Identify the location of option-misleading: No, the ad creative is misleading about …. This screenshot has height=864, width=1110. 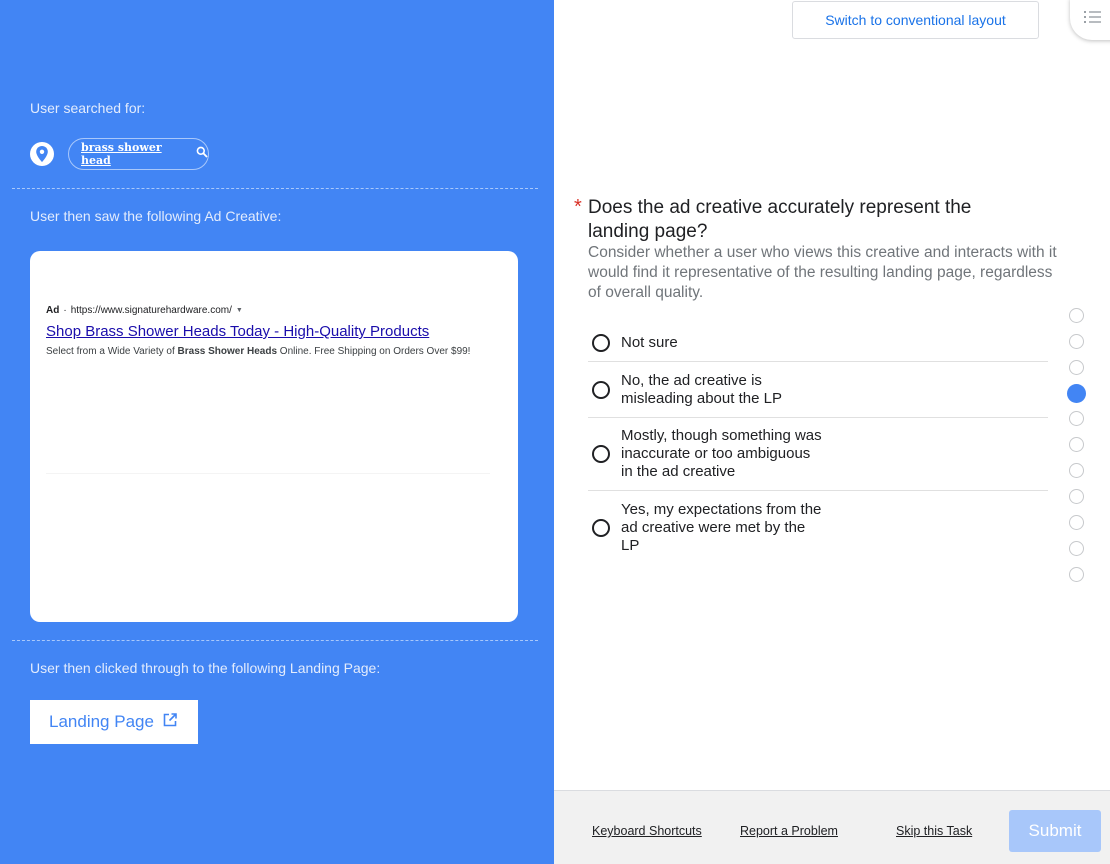
(818, 390).